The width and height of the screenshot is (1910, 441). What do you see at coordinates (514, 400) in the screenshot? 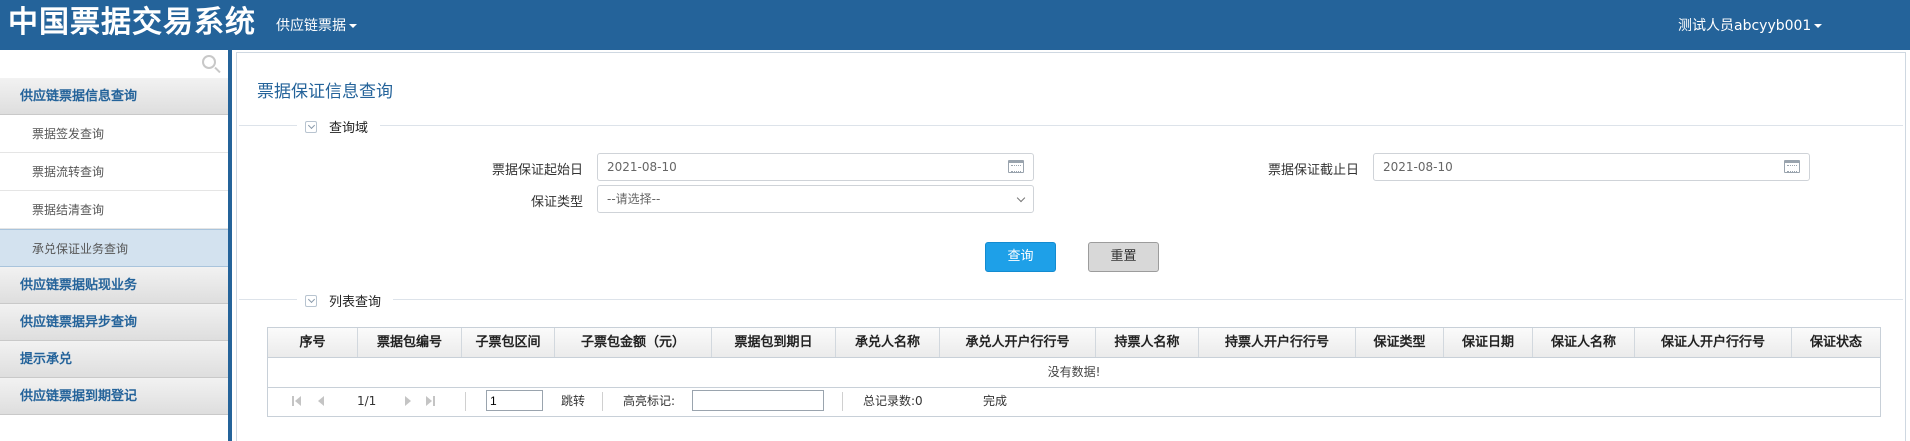
I see `page-number-input` at bounding box center [514, 400].